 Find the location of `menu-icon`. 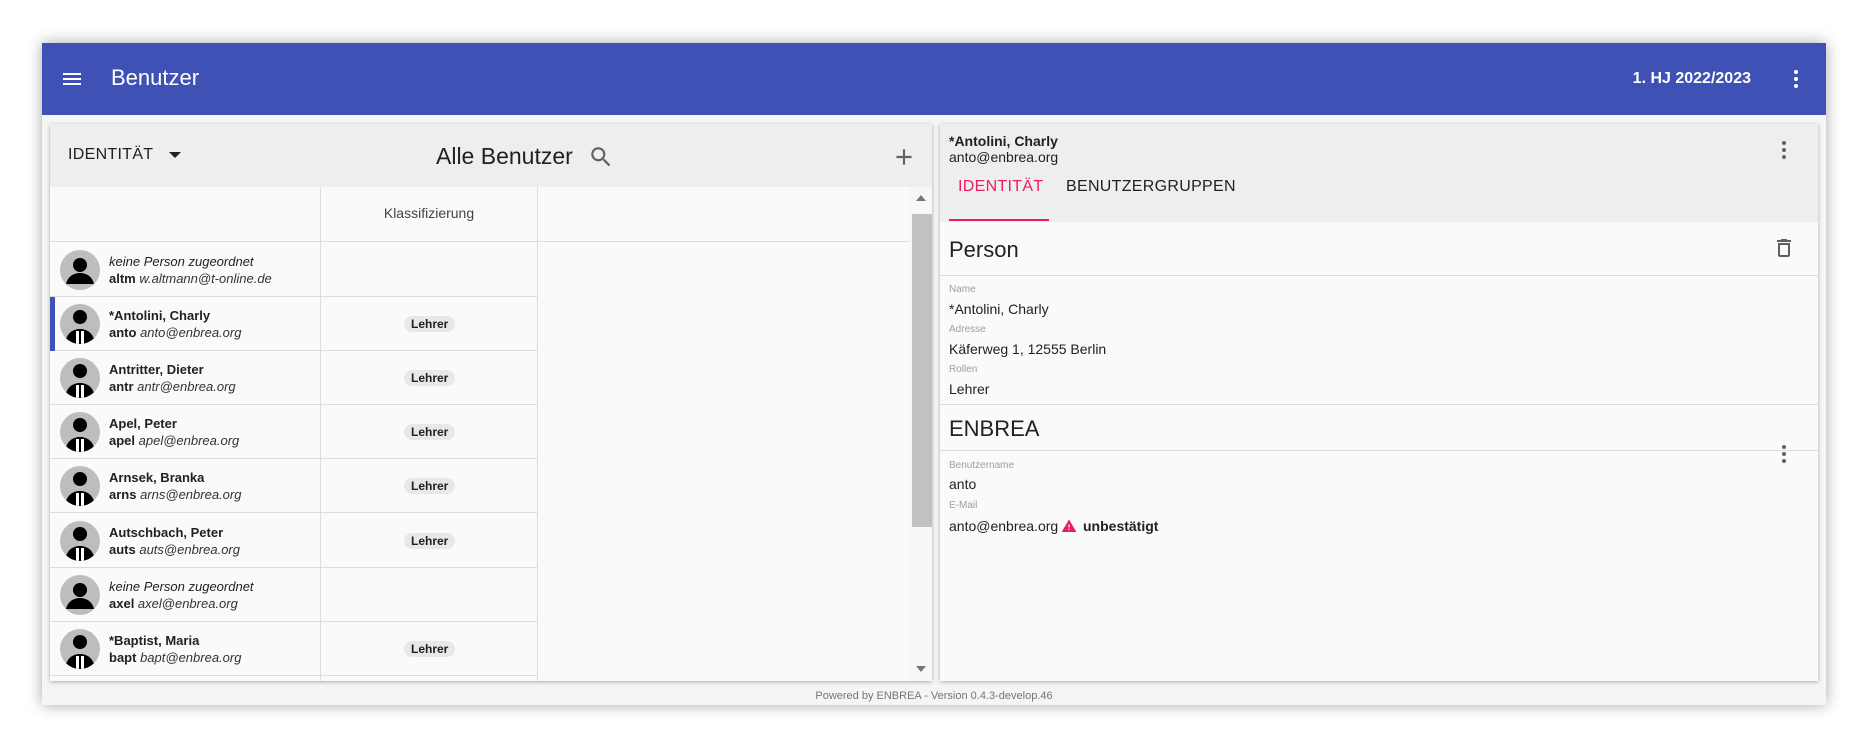

menu-icon is located at coordinates (72, 79).